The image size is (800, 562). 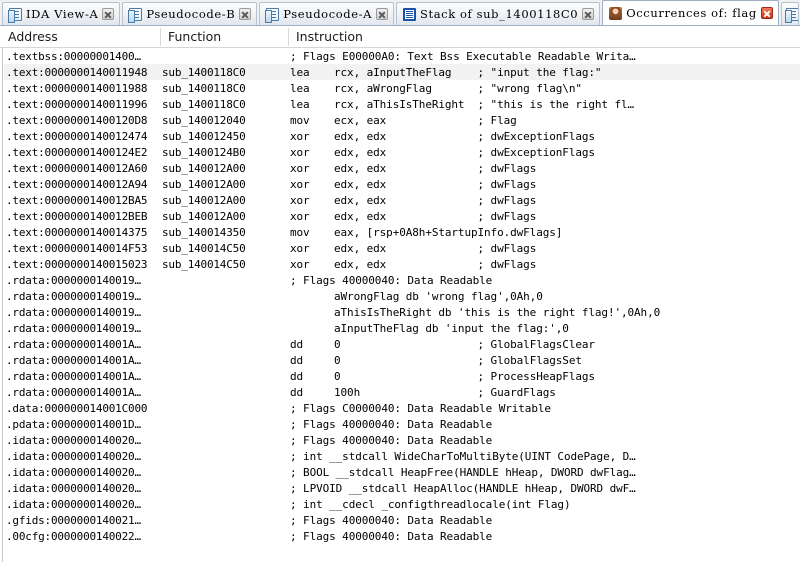 I want to click on table-header: Address Function Instruction, so click(x=400, y=37).